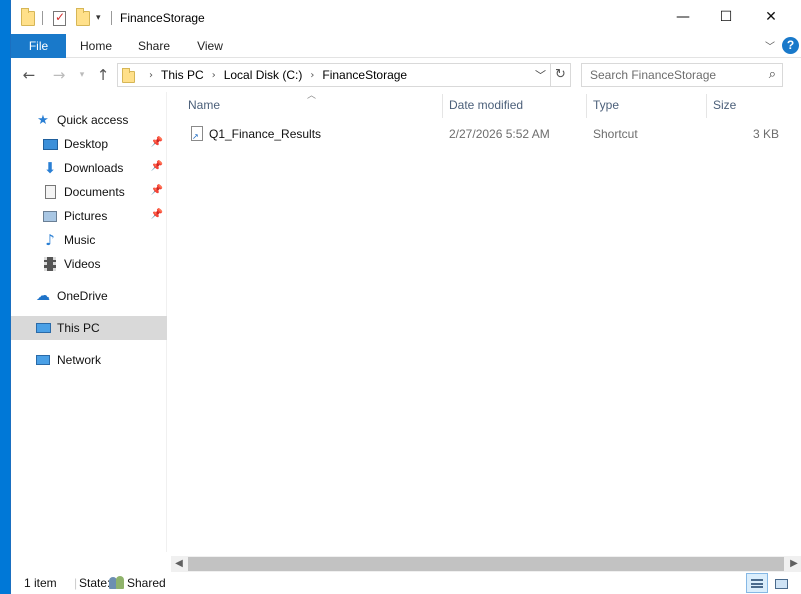 Image resolution: width=801 pixels, height=594 pixels. What do you see at coordinates (29, 75) in the screenshot?
I see `back-arrow-icon: ←` at bounding box center [29, 75].